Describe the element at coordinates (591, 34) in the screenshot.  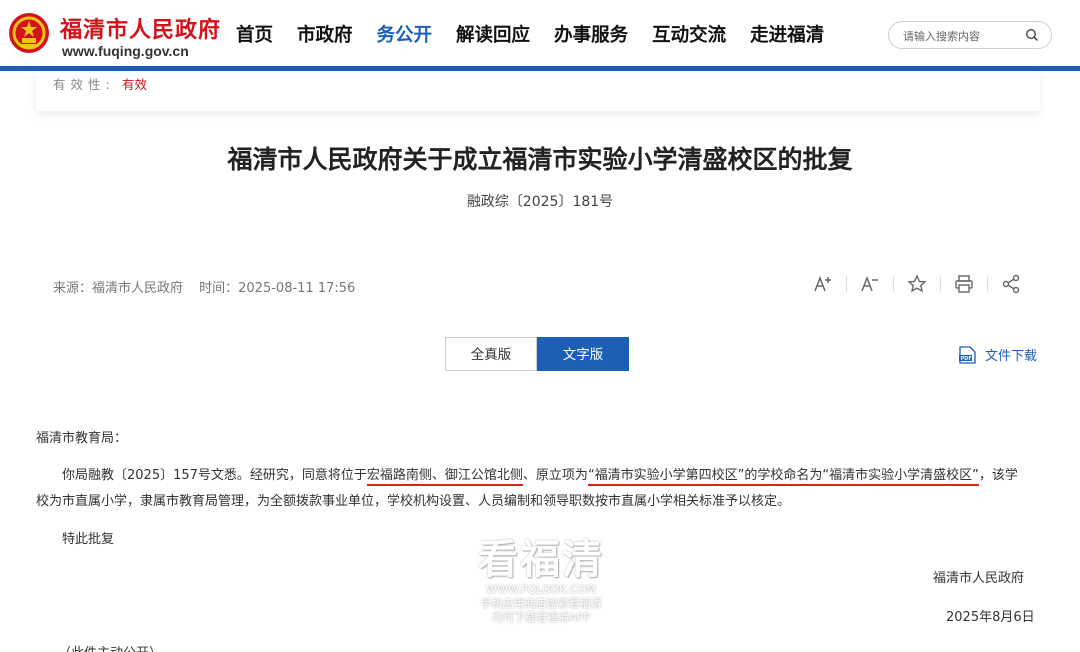
I see `nav-services: 办事服务` at that location.